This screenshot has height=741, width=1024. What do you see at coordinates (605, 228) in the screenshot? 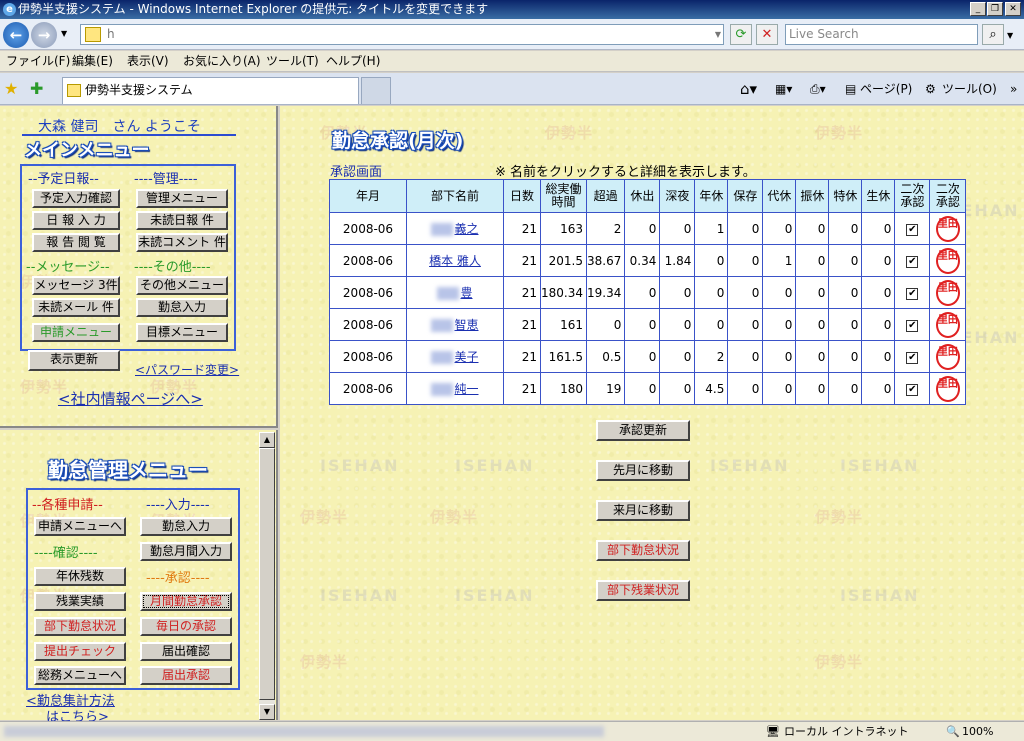
I see `cell-over: 2` at bounding box center [605, 228].